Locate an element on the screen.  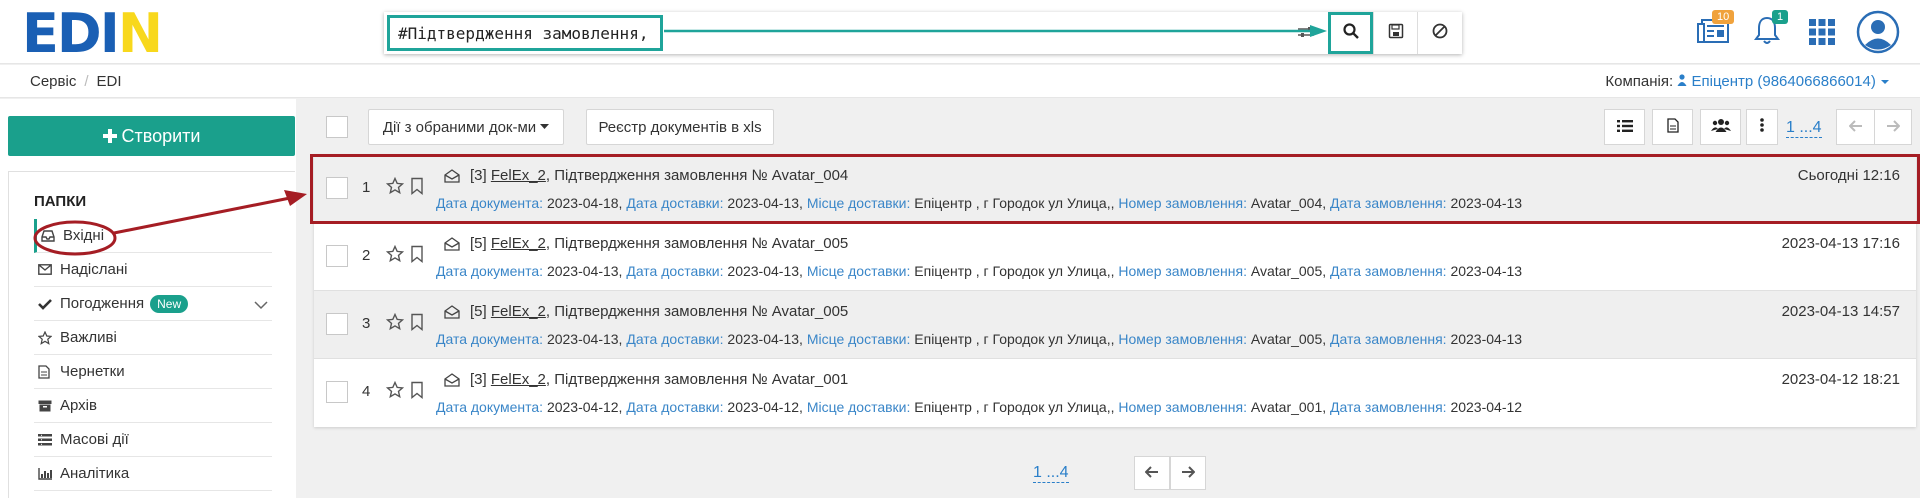
bottom-pager: 1 ...4 is located at coordinates (1051, 473).